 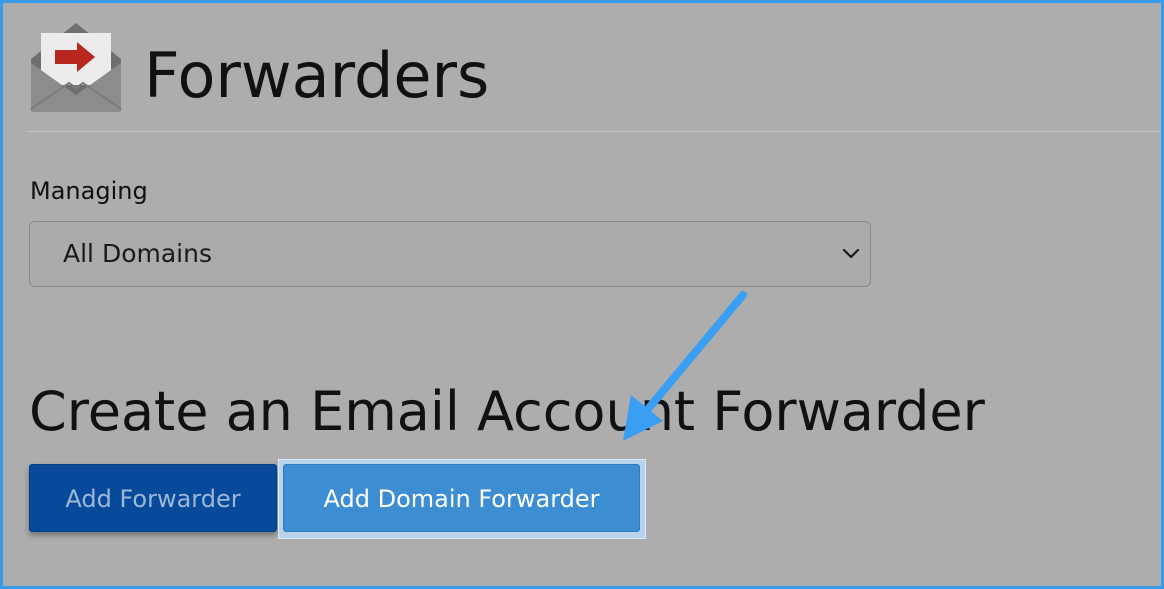 What do you see at coordinates (317, 75) in the screenshot?
I see `page-title: Forwarders` at bounding box center [317, 75].